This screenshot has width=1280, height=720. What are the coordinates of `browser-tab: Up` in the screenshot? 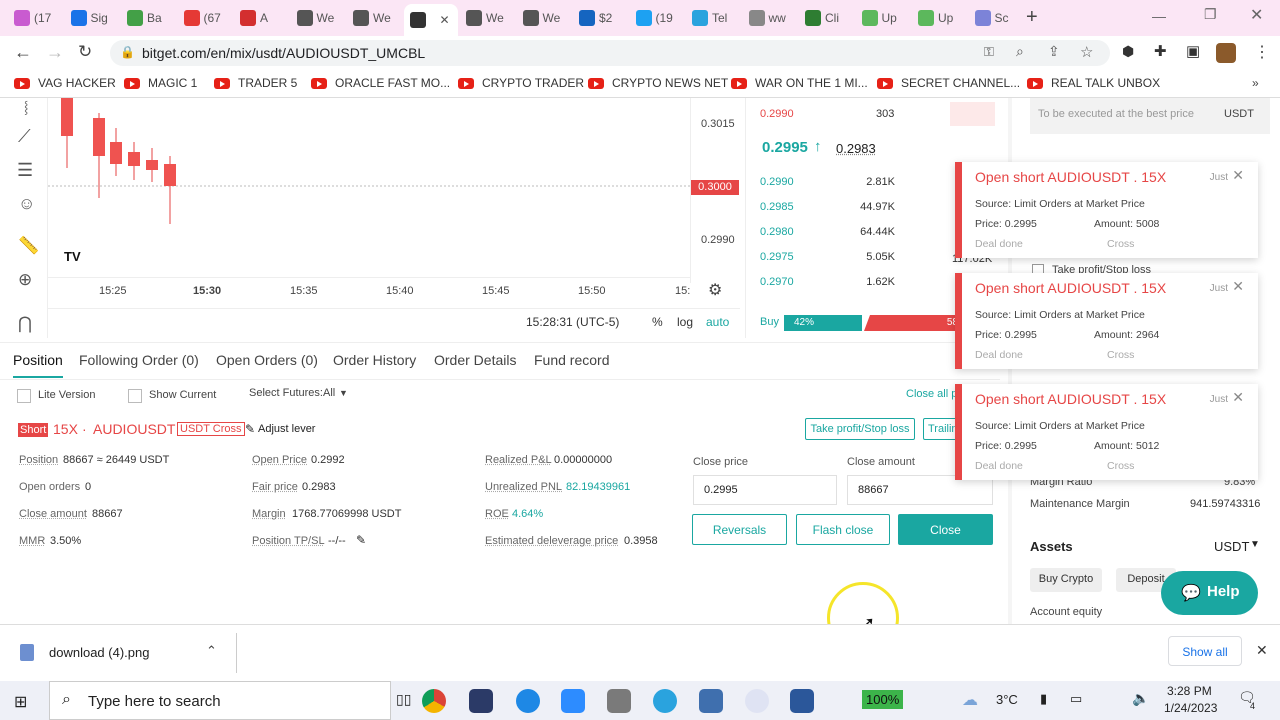 It's located at (883, 18).